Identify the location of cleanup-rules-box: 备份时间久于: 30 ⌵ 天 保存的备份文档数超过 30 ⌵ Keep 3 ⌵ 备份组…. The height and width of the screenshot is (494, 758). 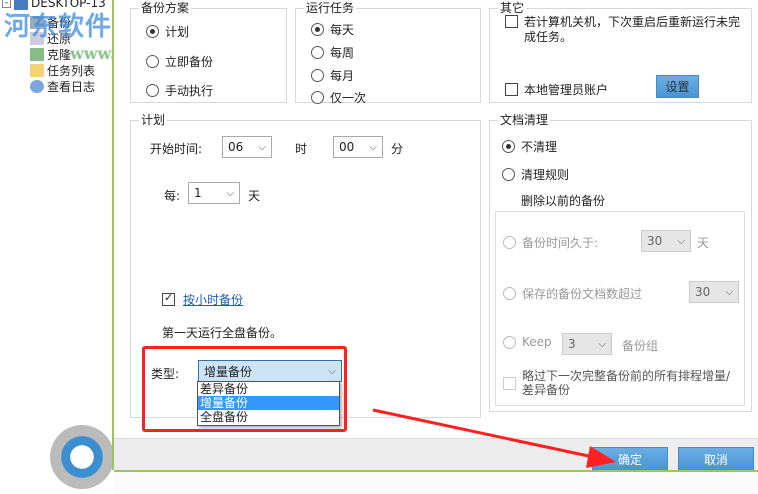
(620, 308).